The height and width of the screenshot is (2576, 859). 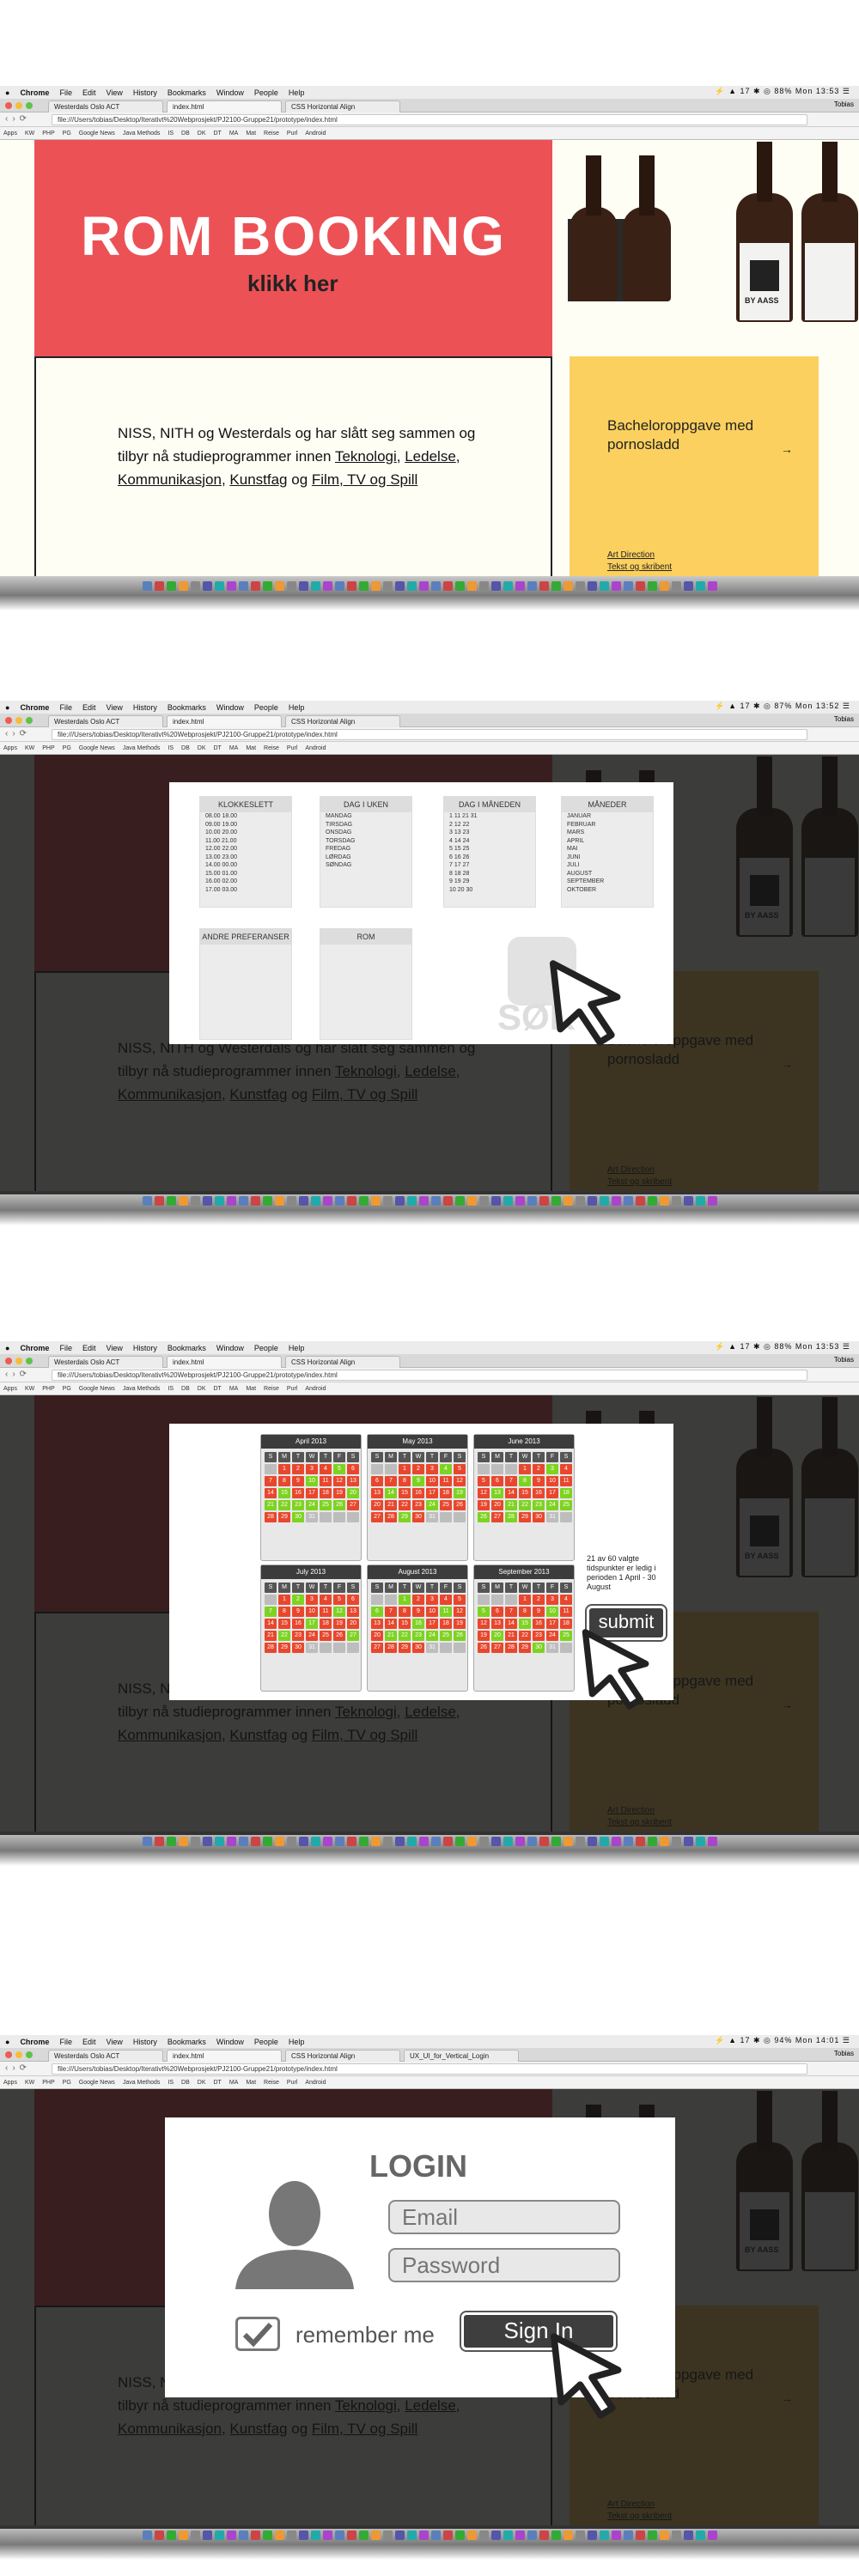 What do you see at coordinates (460, 1600) in the screenshot?
I see `calendar-day: 5` at bounding box center [460, 1600].